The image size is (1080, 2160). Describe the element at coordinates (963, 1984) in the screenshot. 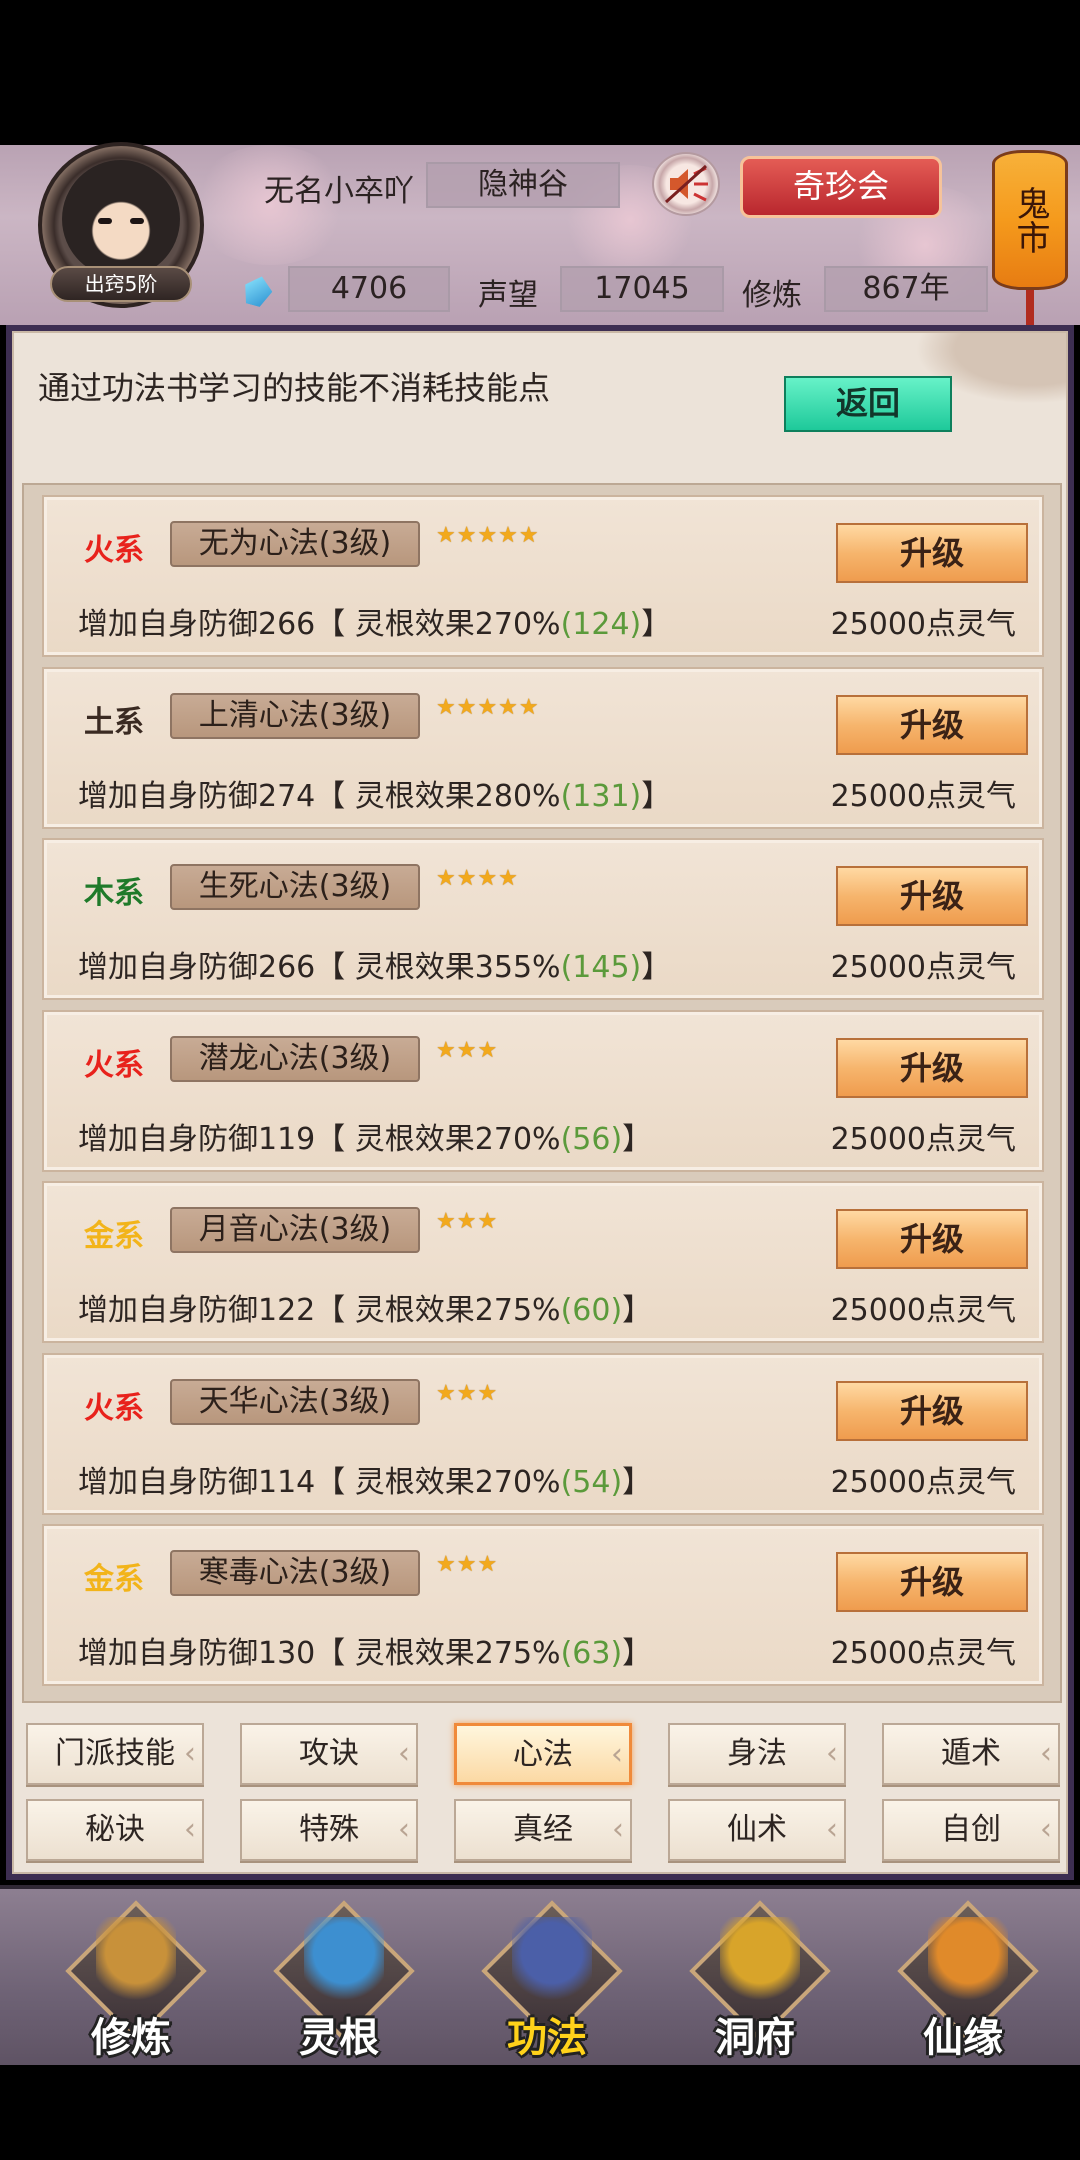

I see `nav-gourd: 仙缘` at that location.